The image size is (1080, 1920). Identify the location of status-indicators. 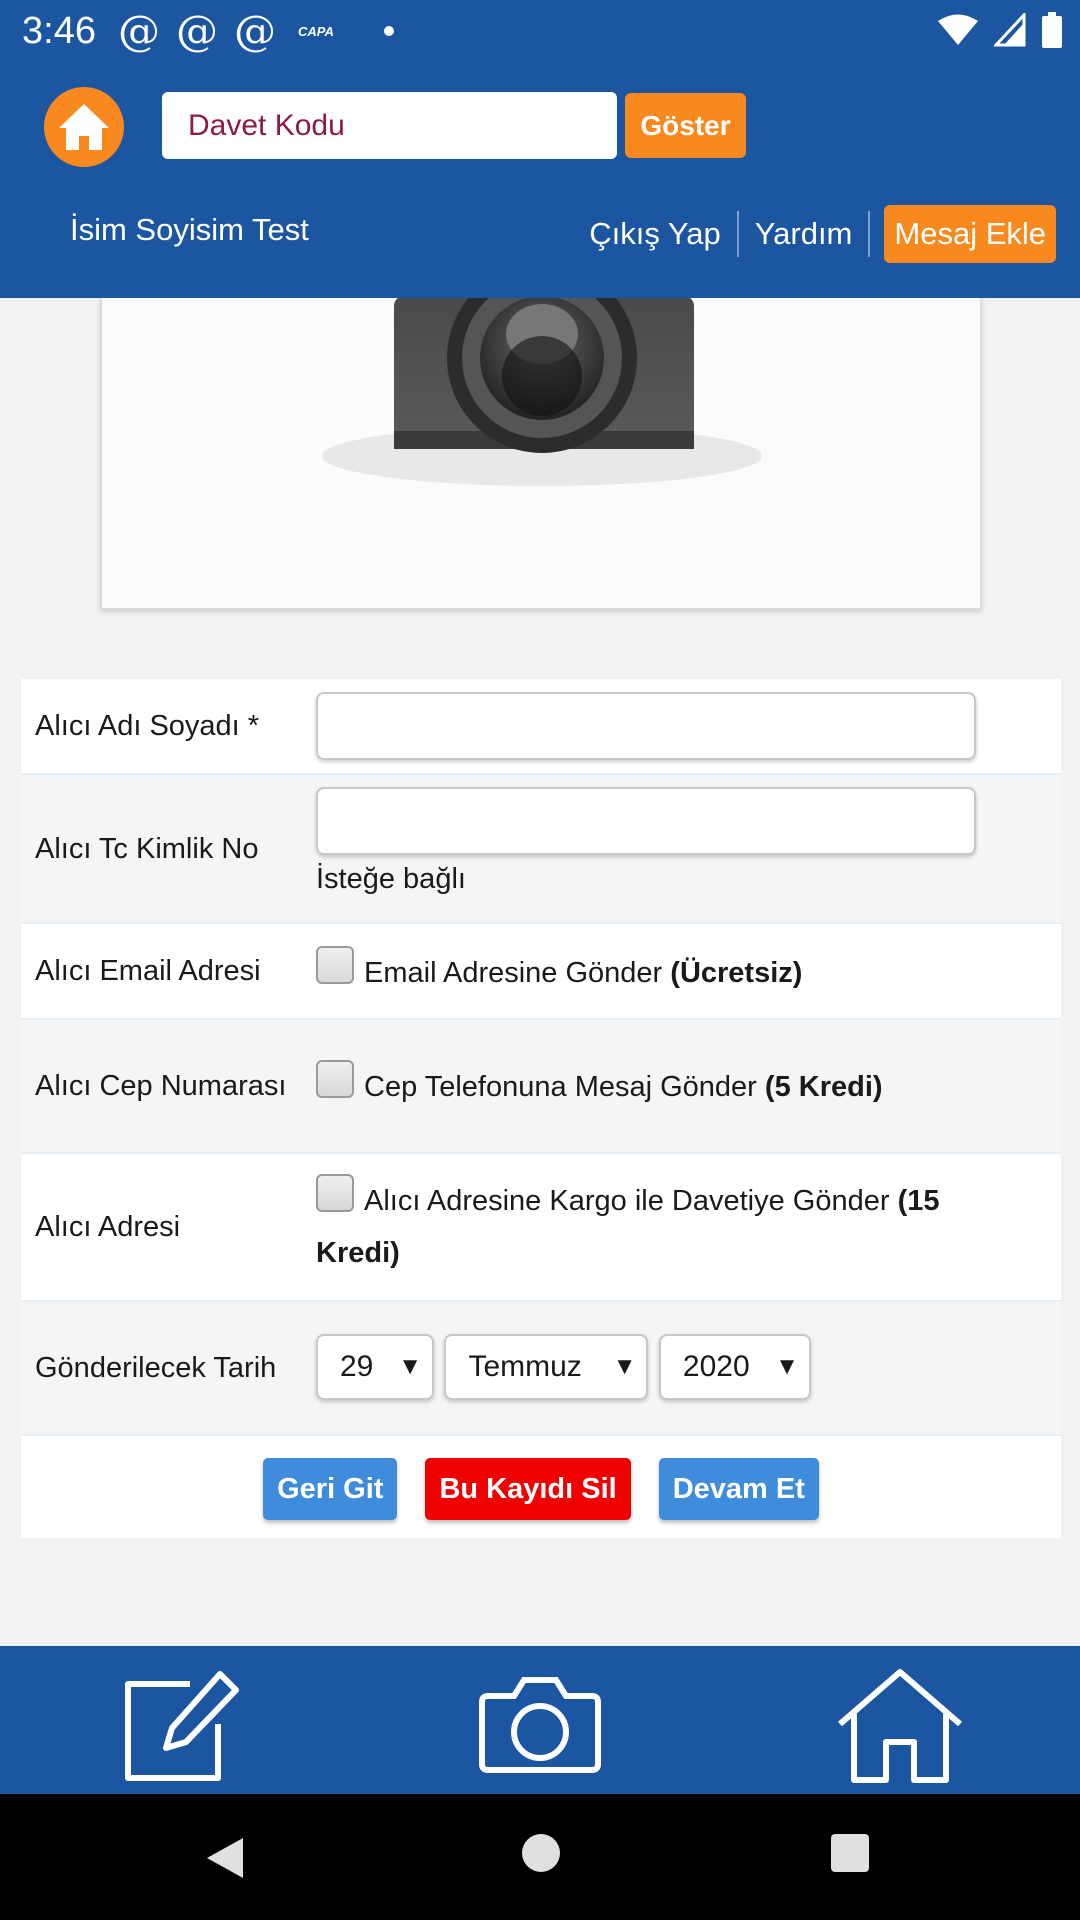
(1000, 30).